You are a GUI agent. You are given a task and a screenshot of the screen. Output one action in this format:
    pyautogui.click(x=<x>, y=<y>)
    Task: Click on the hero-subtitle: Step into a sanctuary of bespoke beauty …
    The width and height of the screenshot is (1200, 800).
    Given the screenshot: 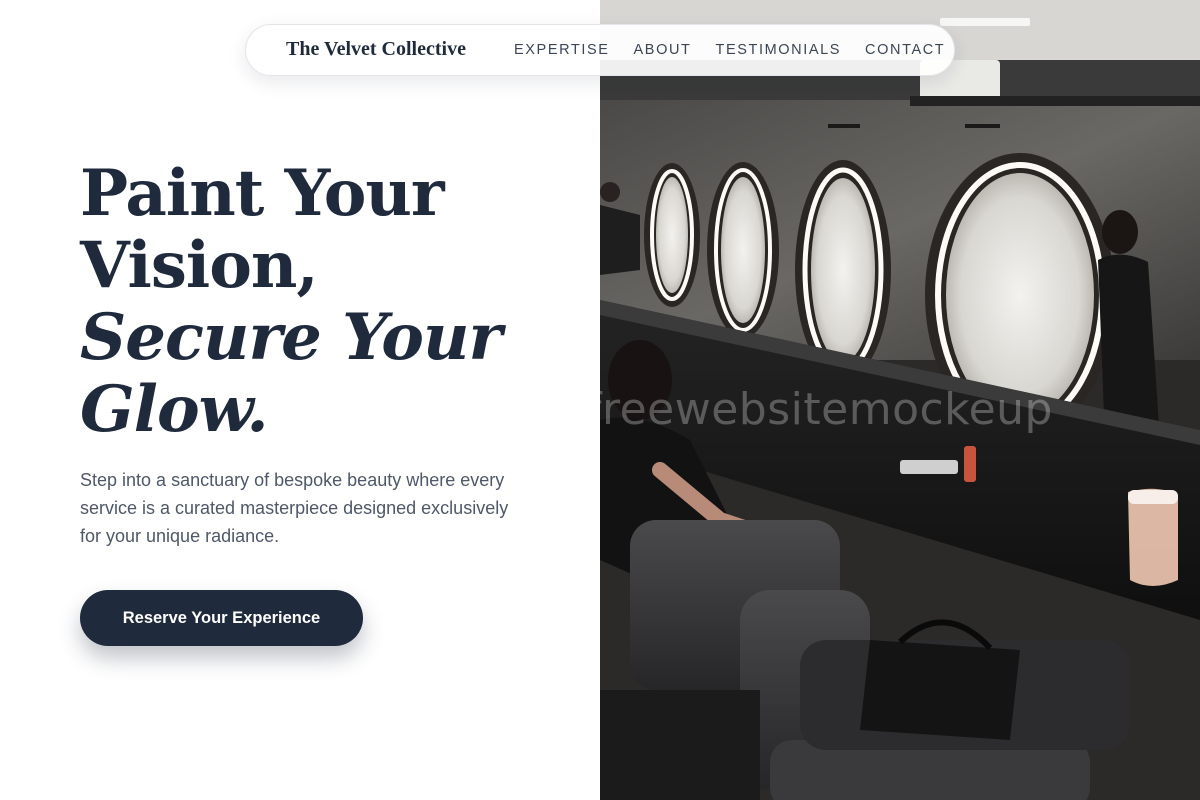 What is the action you would take?
    pyautogui.click(x=294, y=508)
    